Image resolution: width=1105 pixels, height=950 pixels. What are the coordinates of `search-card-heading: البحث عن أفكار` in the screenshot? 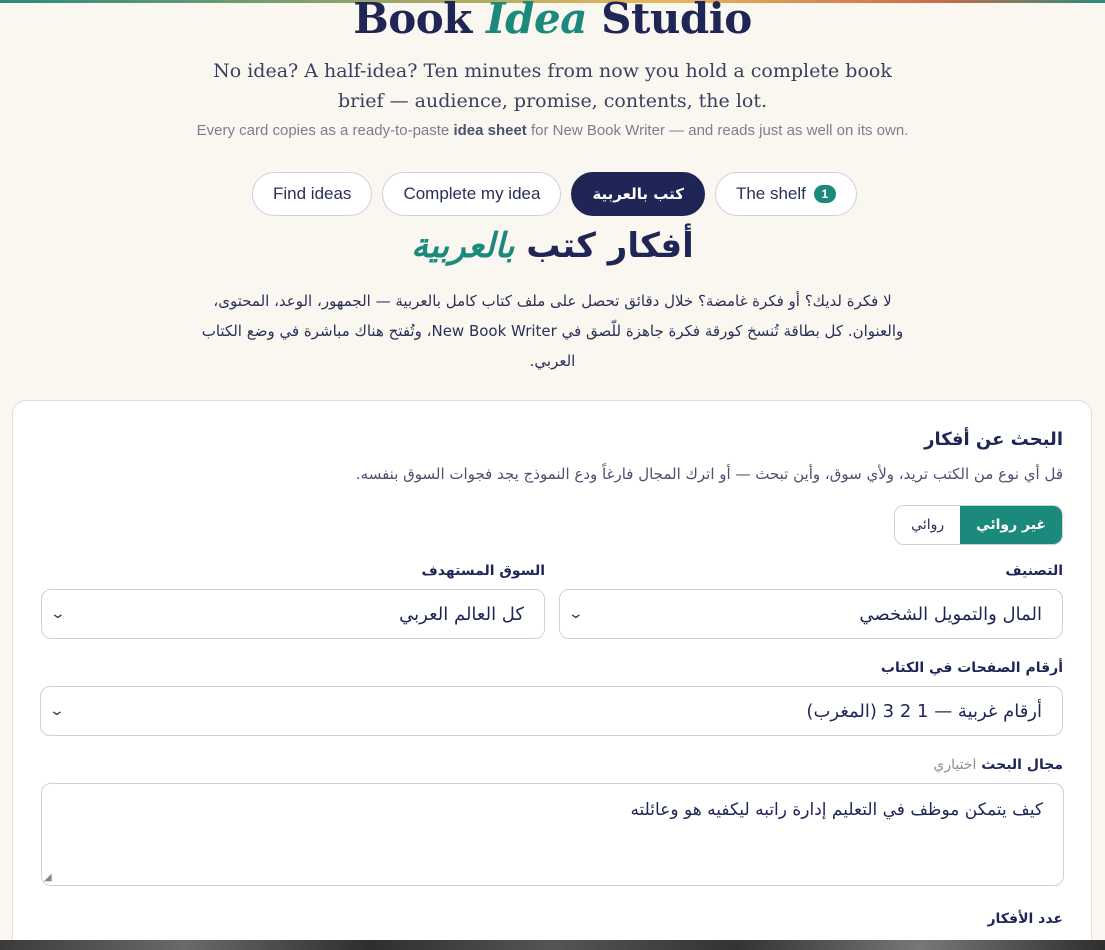 It's located at (993, 439).